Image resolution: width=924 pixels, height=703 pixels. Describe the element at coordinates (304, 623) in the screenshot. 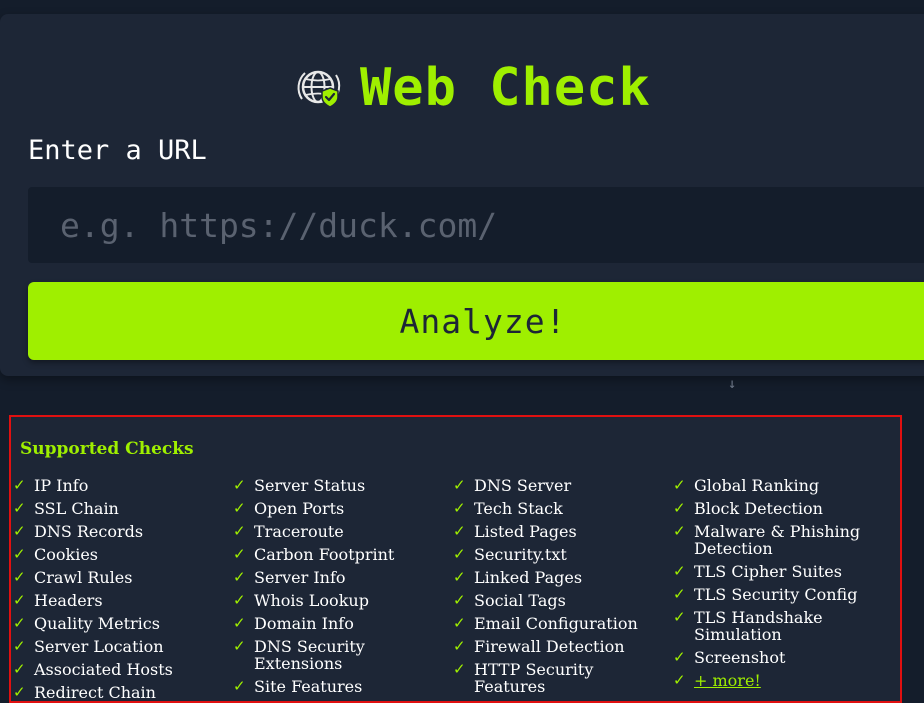

I see `check-item-label: Domain Info` at that location.